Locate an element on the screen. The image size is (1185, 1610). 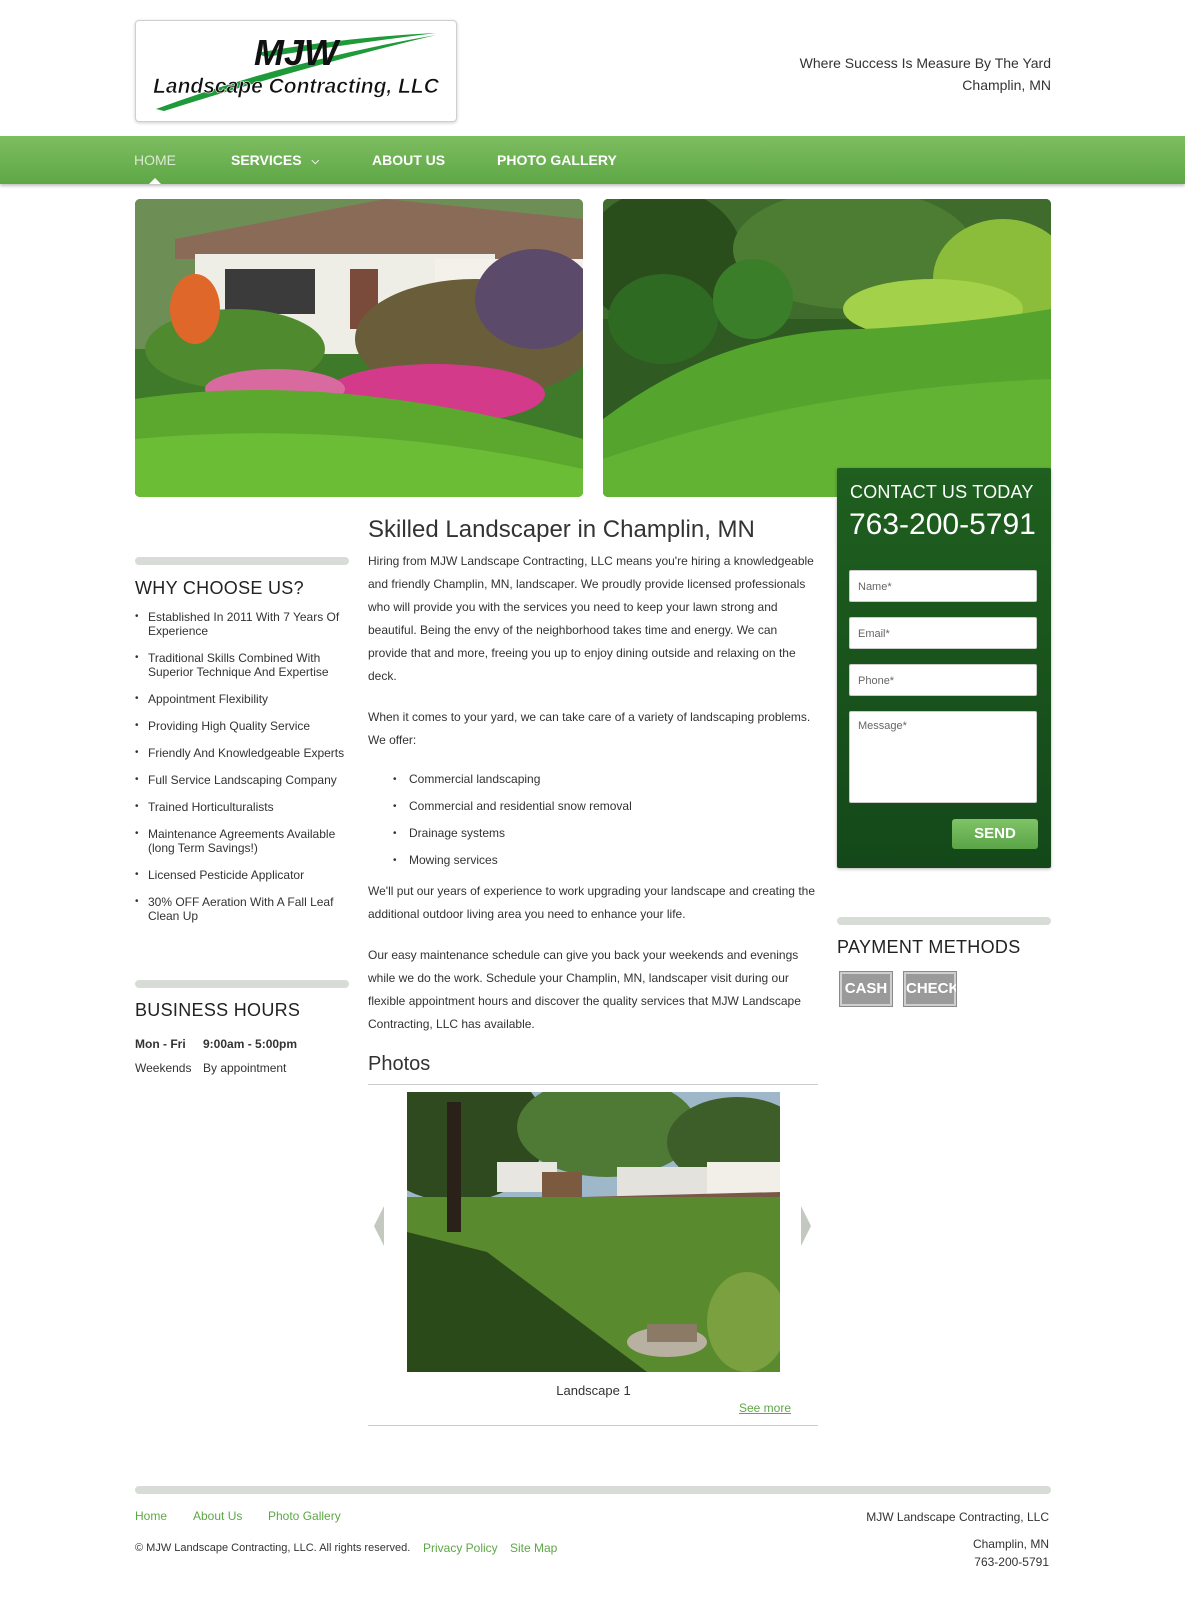
gallery-image is located at coordinates (593, 1232).